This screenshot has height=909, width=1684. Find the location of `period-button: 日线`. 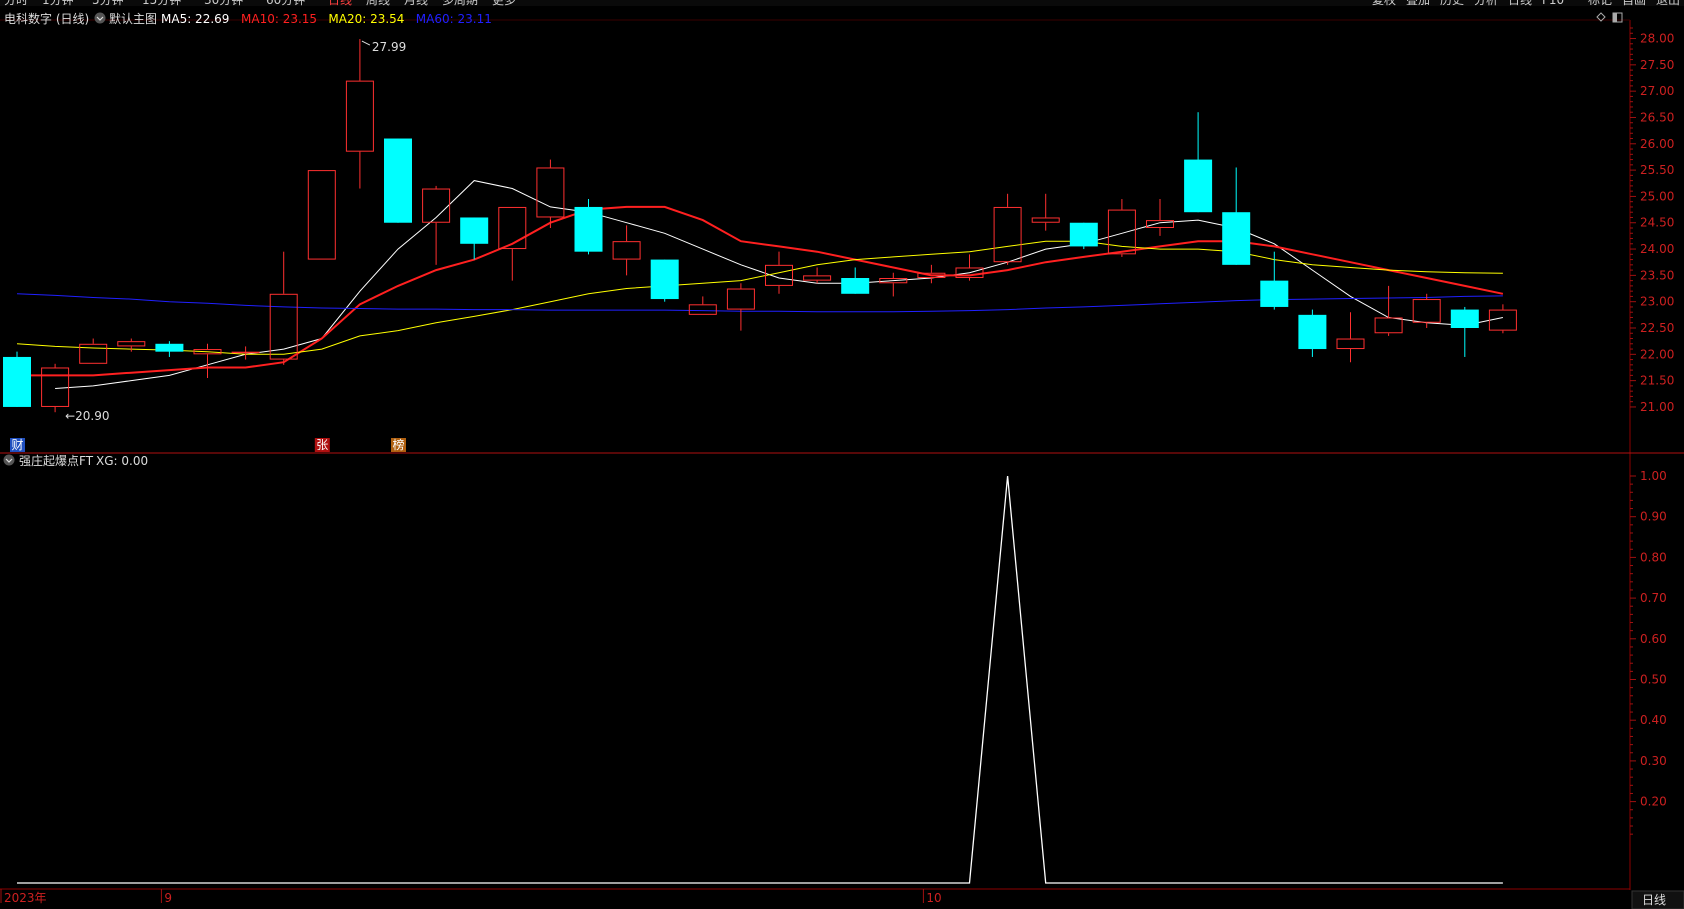

period-button: 日线 is located at coordinates (1657, 899).